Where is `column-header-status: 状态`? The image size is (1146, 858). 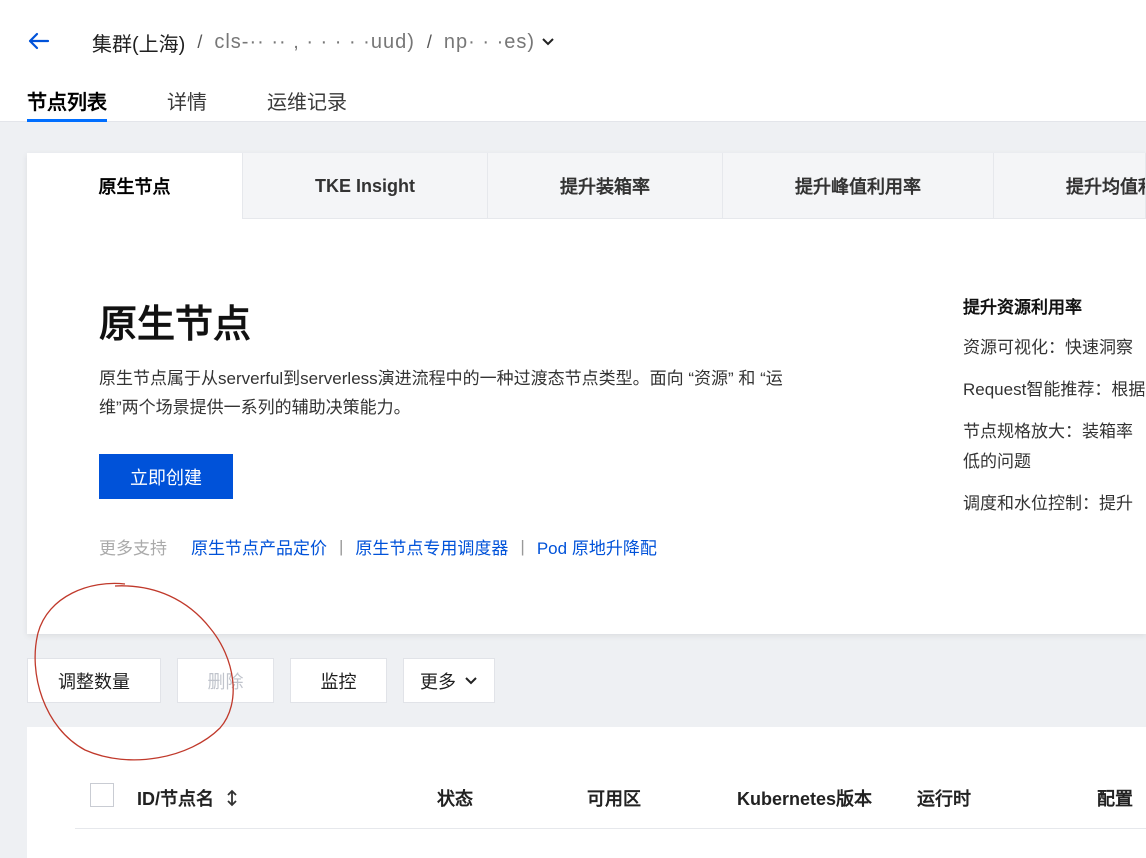 column-header-status: 状态 is located at coordinates (455, 799).